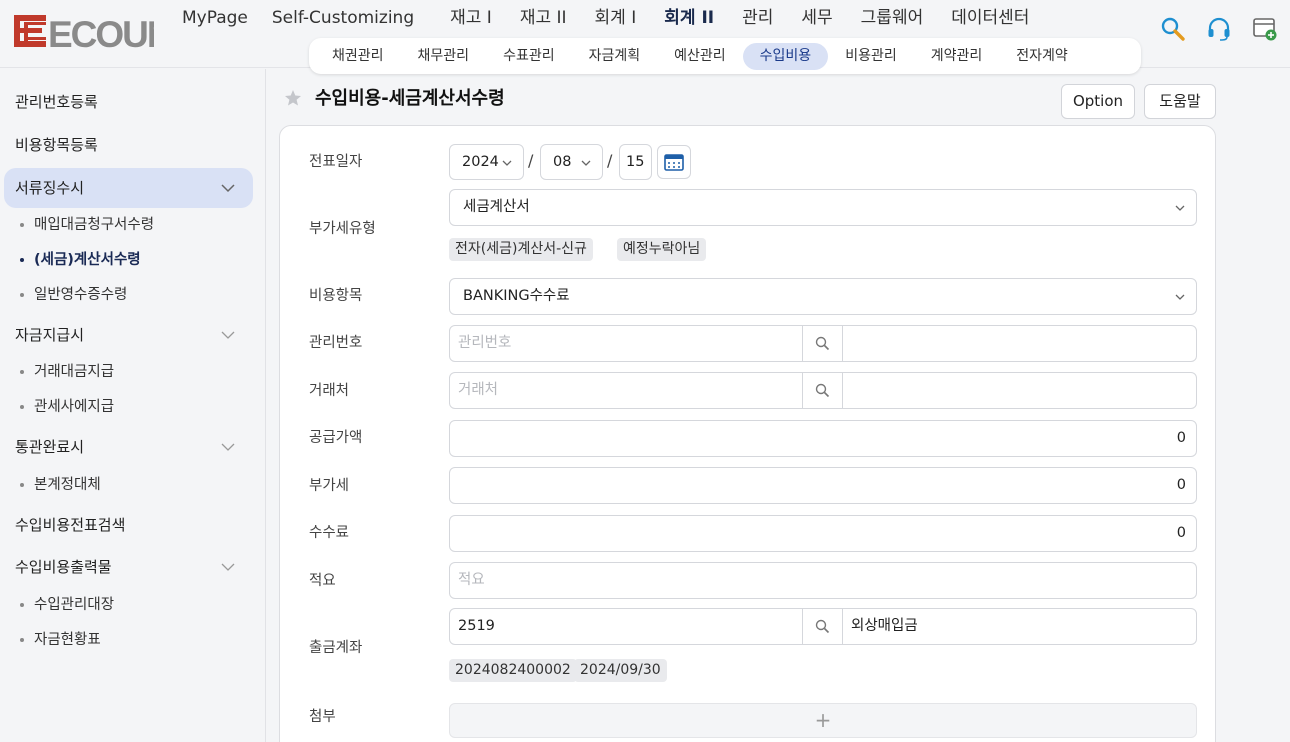 The width and height of the screenshot is (1290, 742). Describe the element at coordinates (128, 525) in the screenshot. I see `sidebar-item-voucher-search: 수입비용전표검색` at that location.